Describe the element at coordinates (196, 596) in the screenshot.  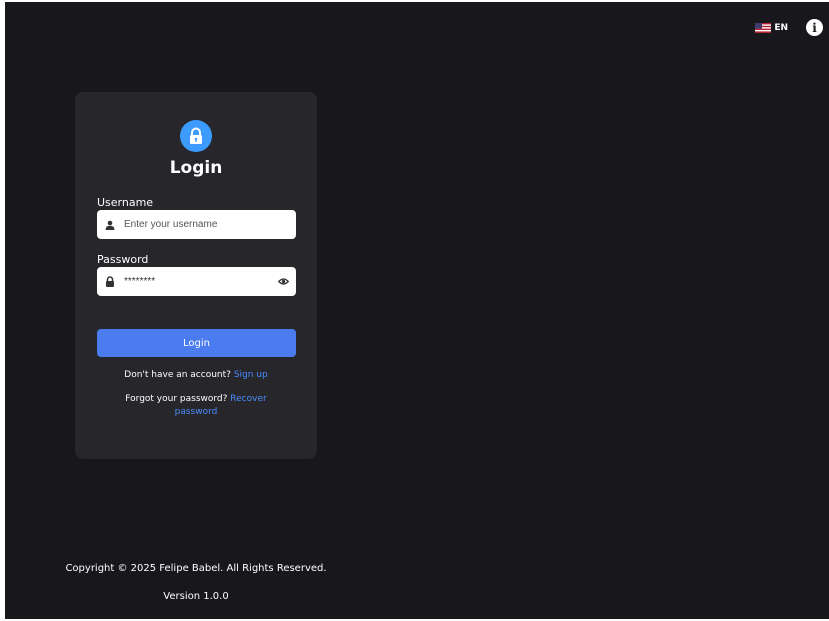
I see `version-text: Version 1.0.0` at that location.